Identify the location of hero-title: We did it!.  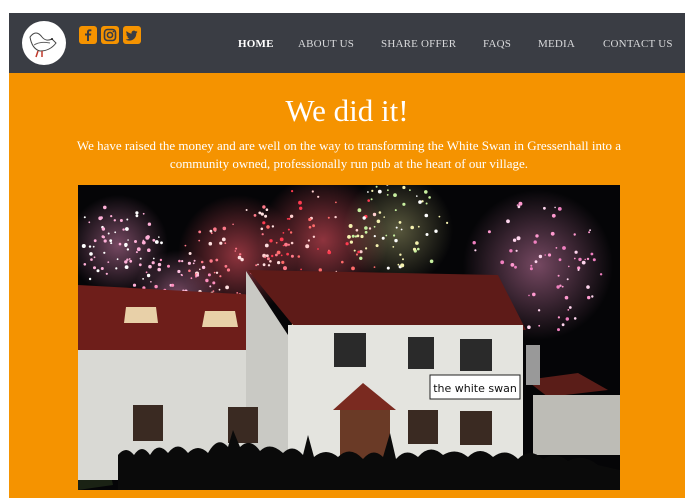
(347, 110).